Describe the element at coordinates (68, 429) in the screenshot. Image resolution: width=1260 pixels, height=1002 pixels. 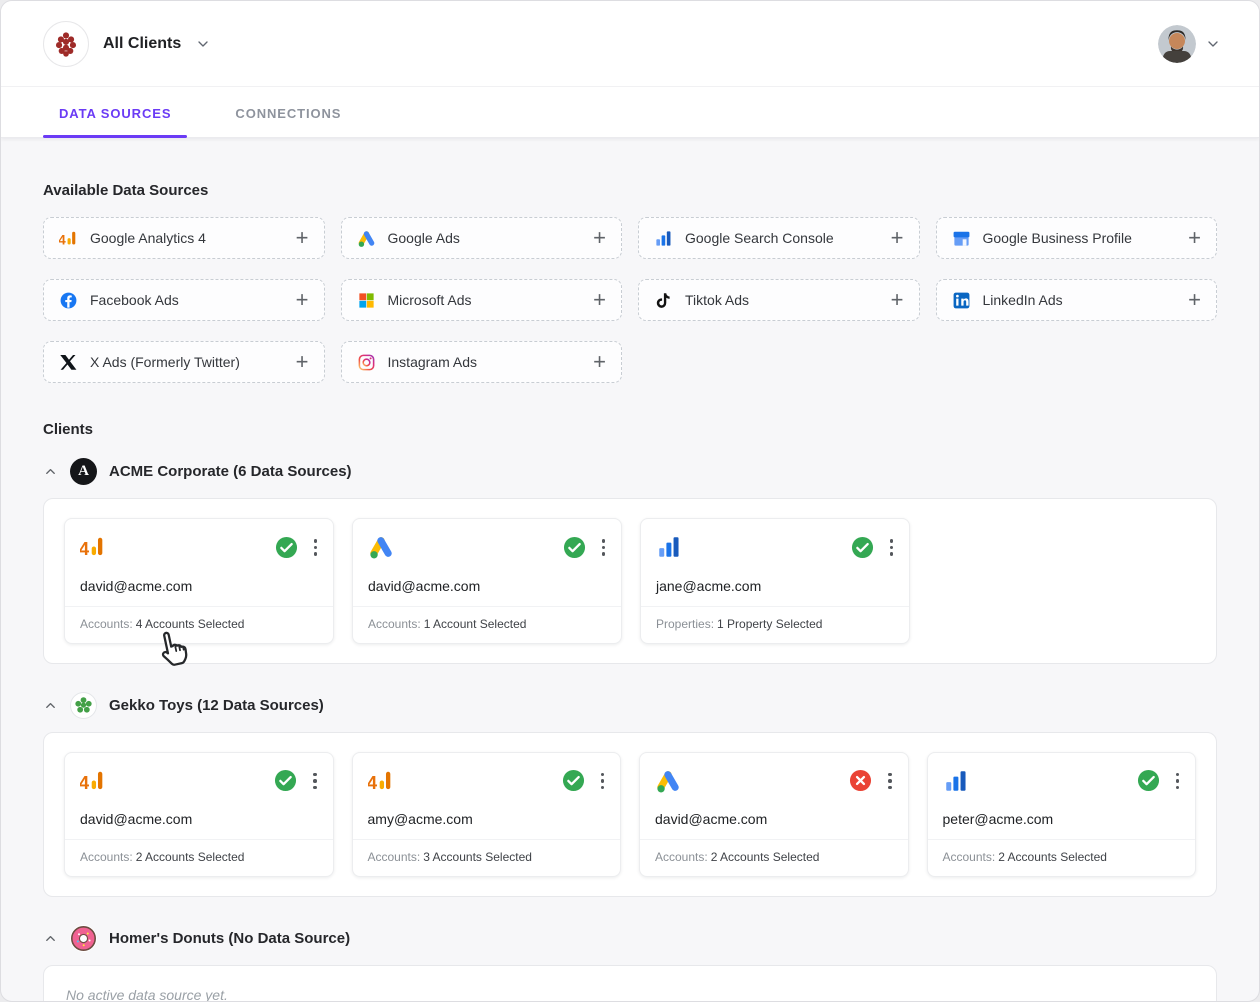
I see `clients-title: Clients` at that location.